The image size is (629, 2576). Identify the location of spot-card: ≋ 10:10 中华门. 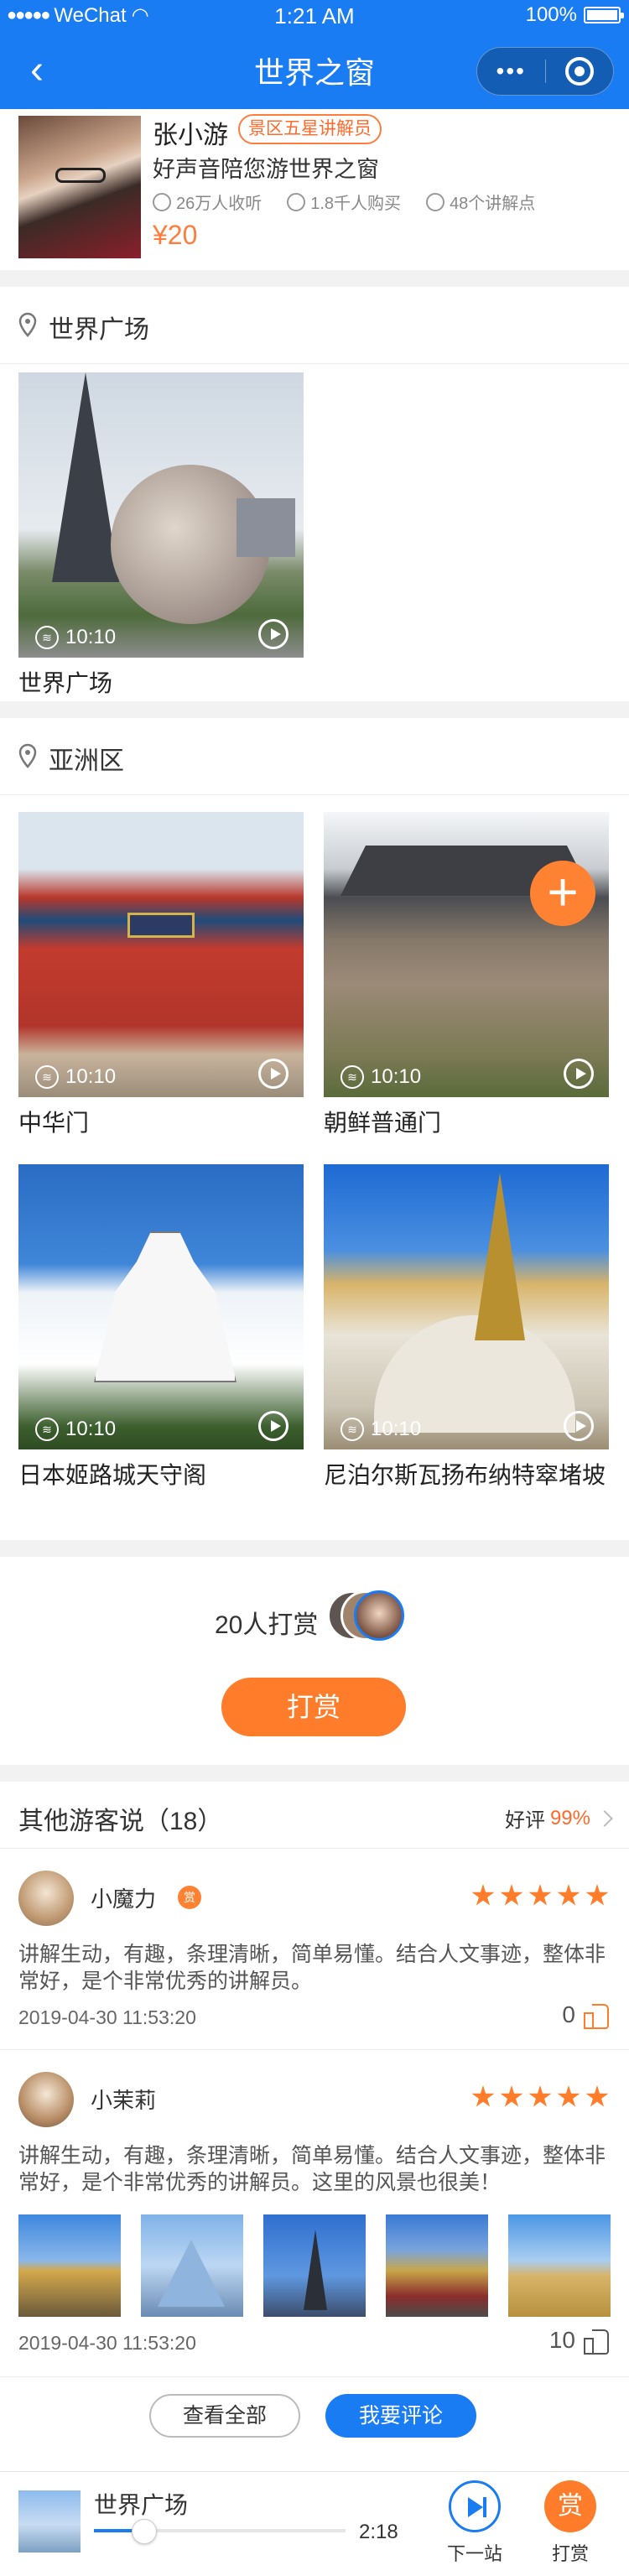
(161, 975).